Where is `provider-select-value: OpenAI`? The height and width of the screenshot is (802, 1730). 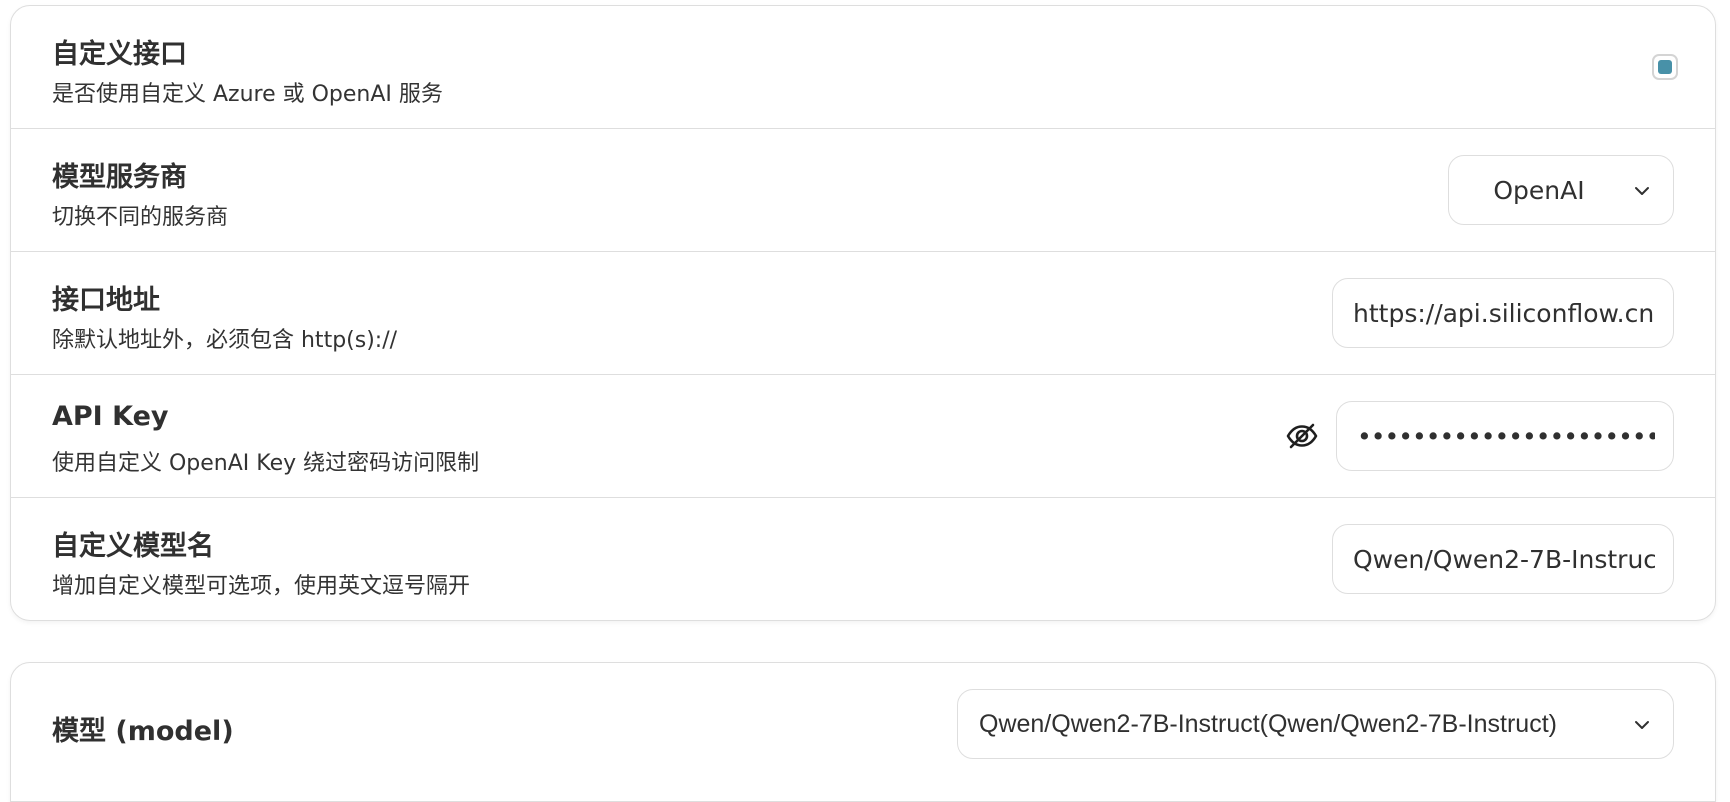
provider-select-value: OpenAI is located at coordinates (1539, 190).